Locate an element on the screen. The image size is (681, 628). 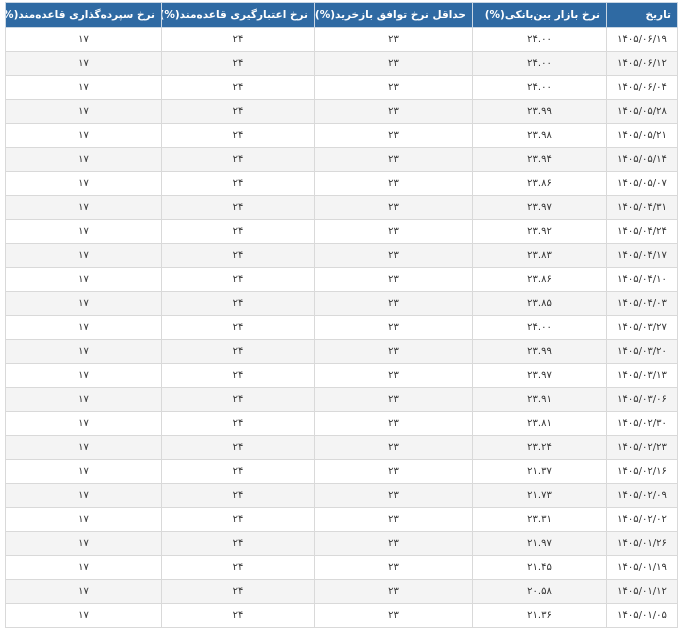
cell-date: ۱۴۰۵/۰۴/۰۳ is located at coordinates (642, 303).